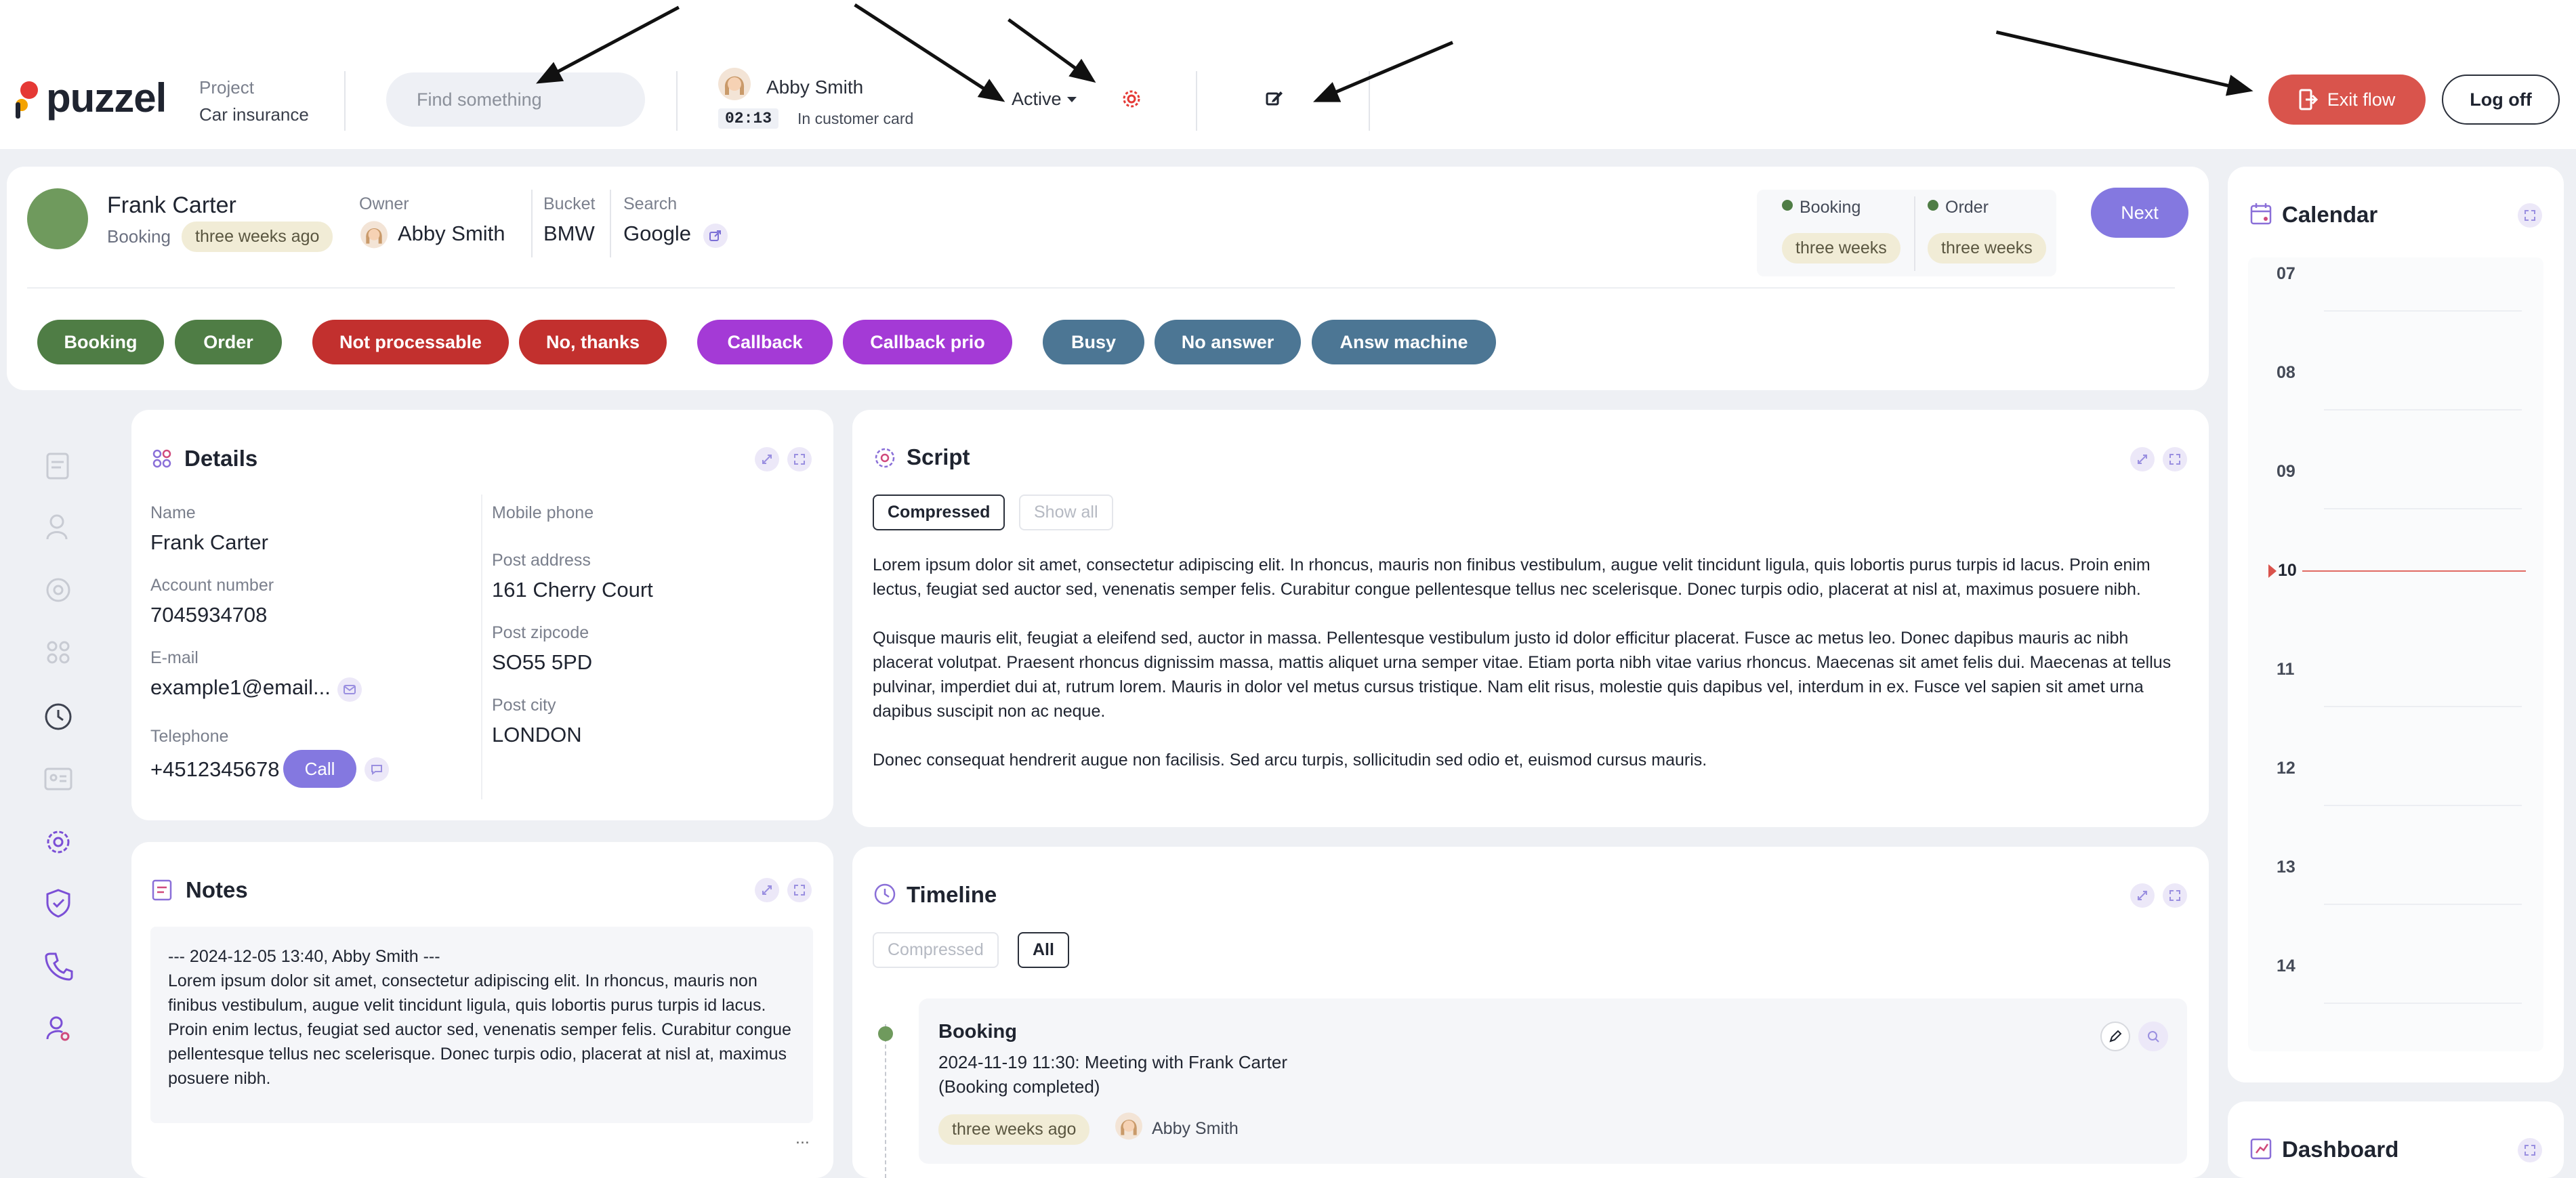  What do you see at coordinates (58, 717) in the screenshot?
I see `clock-nav-icon` at bounding box center [58, 717].